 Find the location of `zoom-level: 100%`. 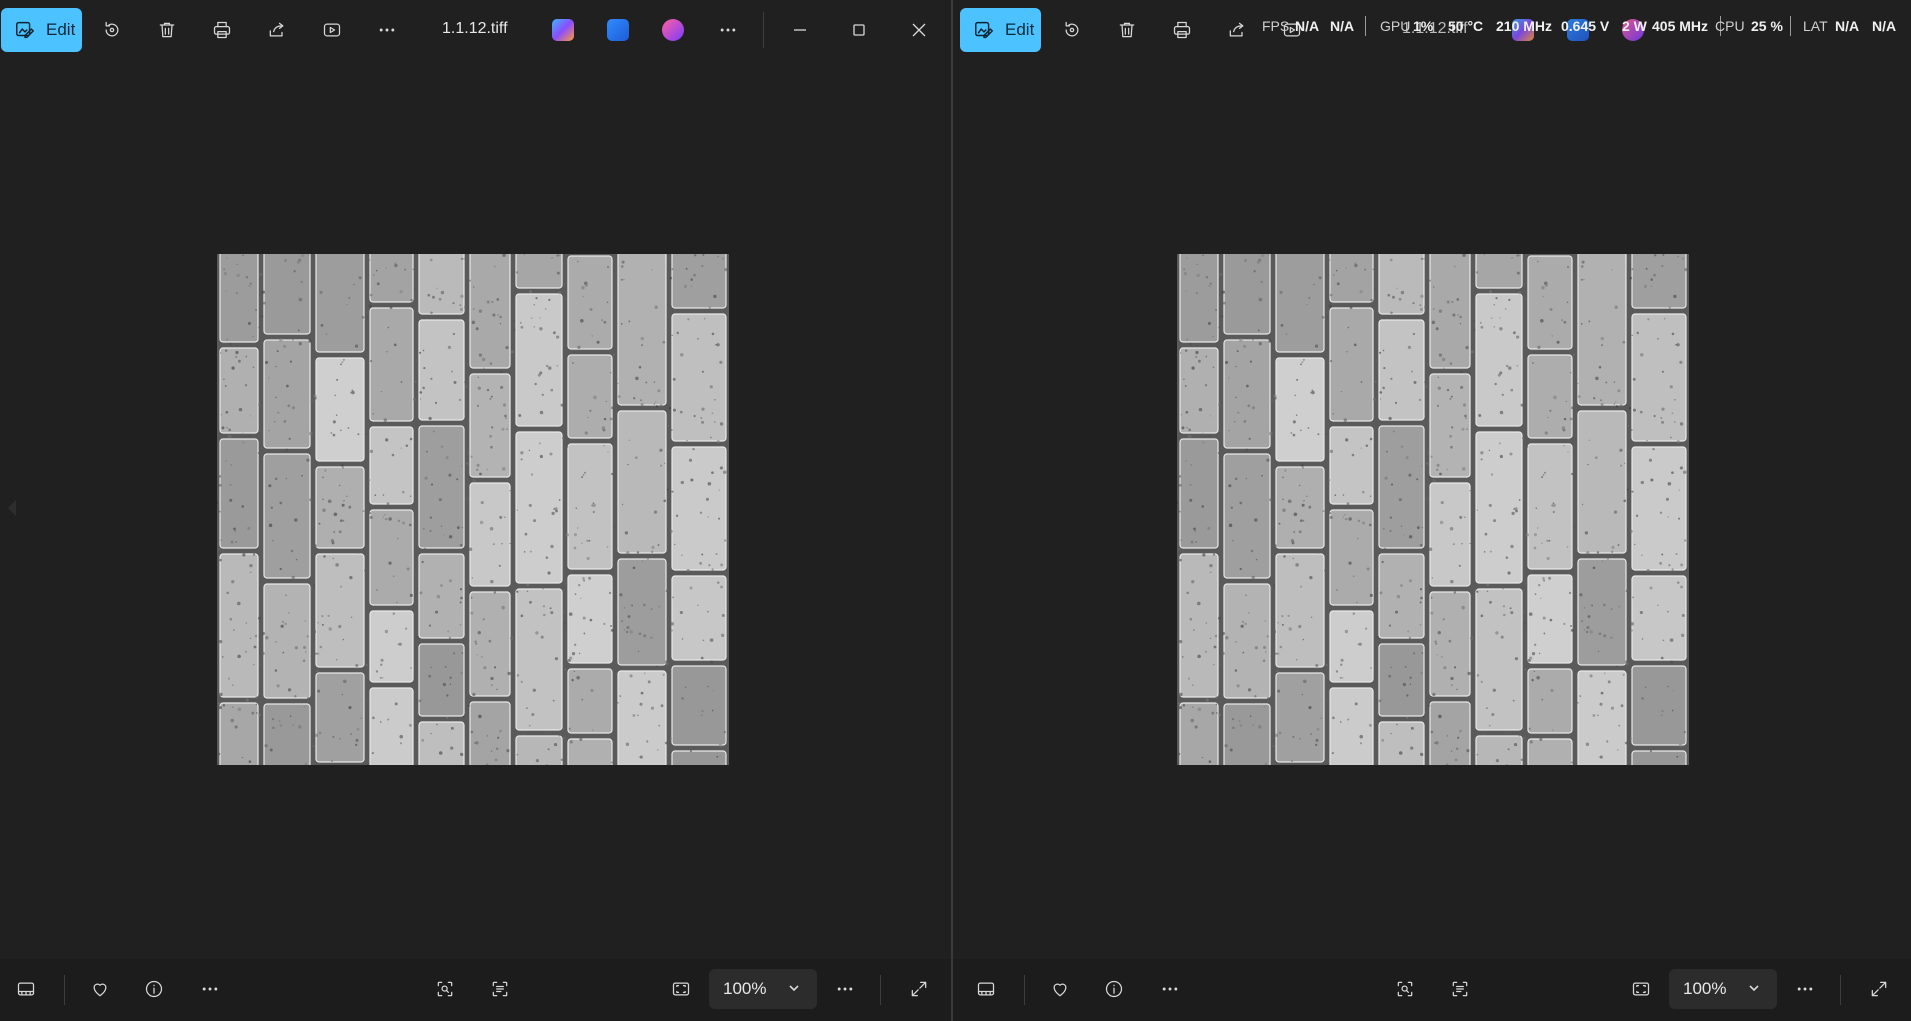

zoom-level: 100% is located at coordinates (745, 988).